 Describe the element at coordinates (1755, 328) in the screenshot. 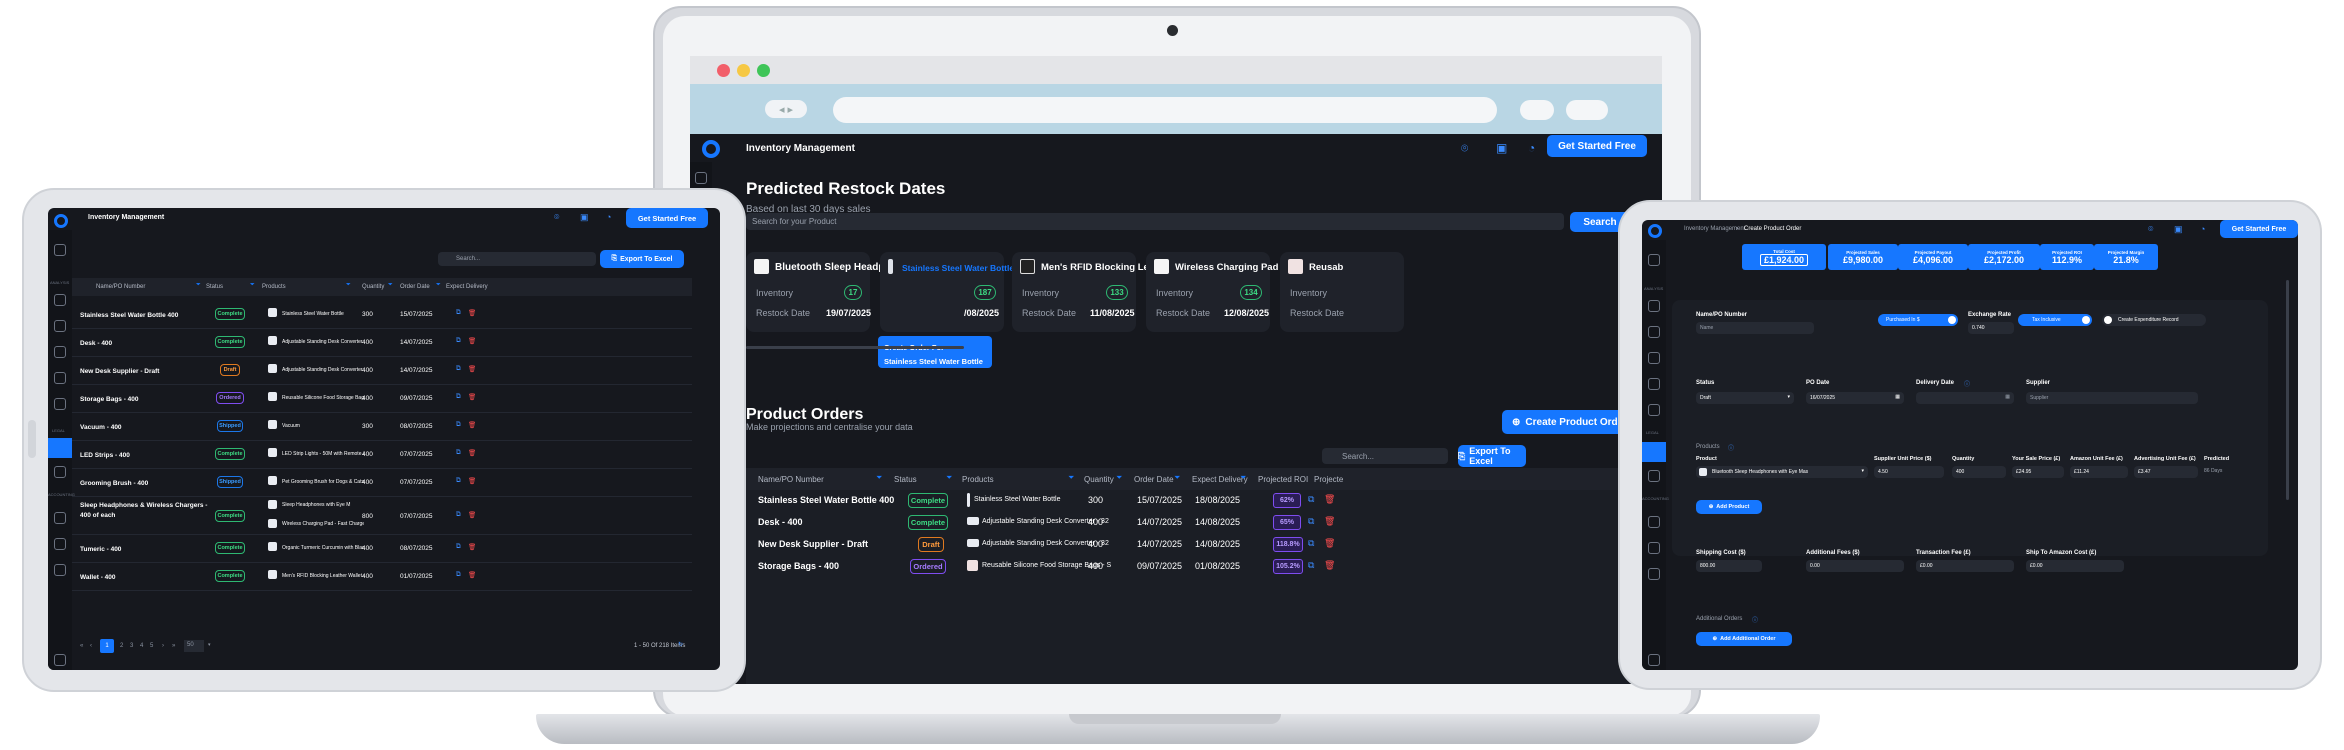

I see `name-input: Name` at that location.